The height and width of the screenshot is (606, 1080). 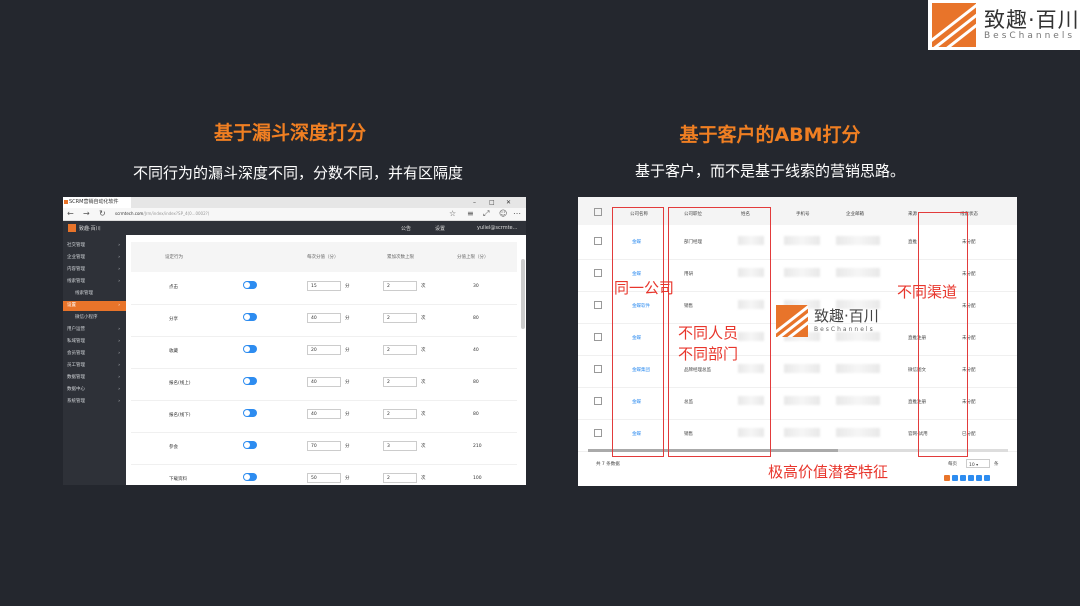 I want to click on table-row: 报名(线下) 40 分 2 次 80, so click(x=324, y=416).